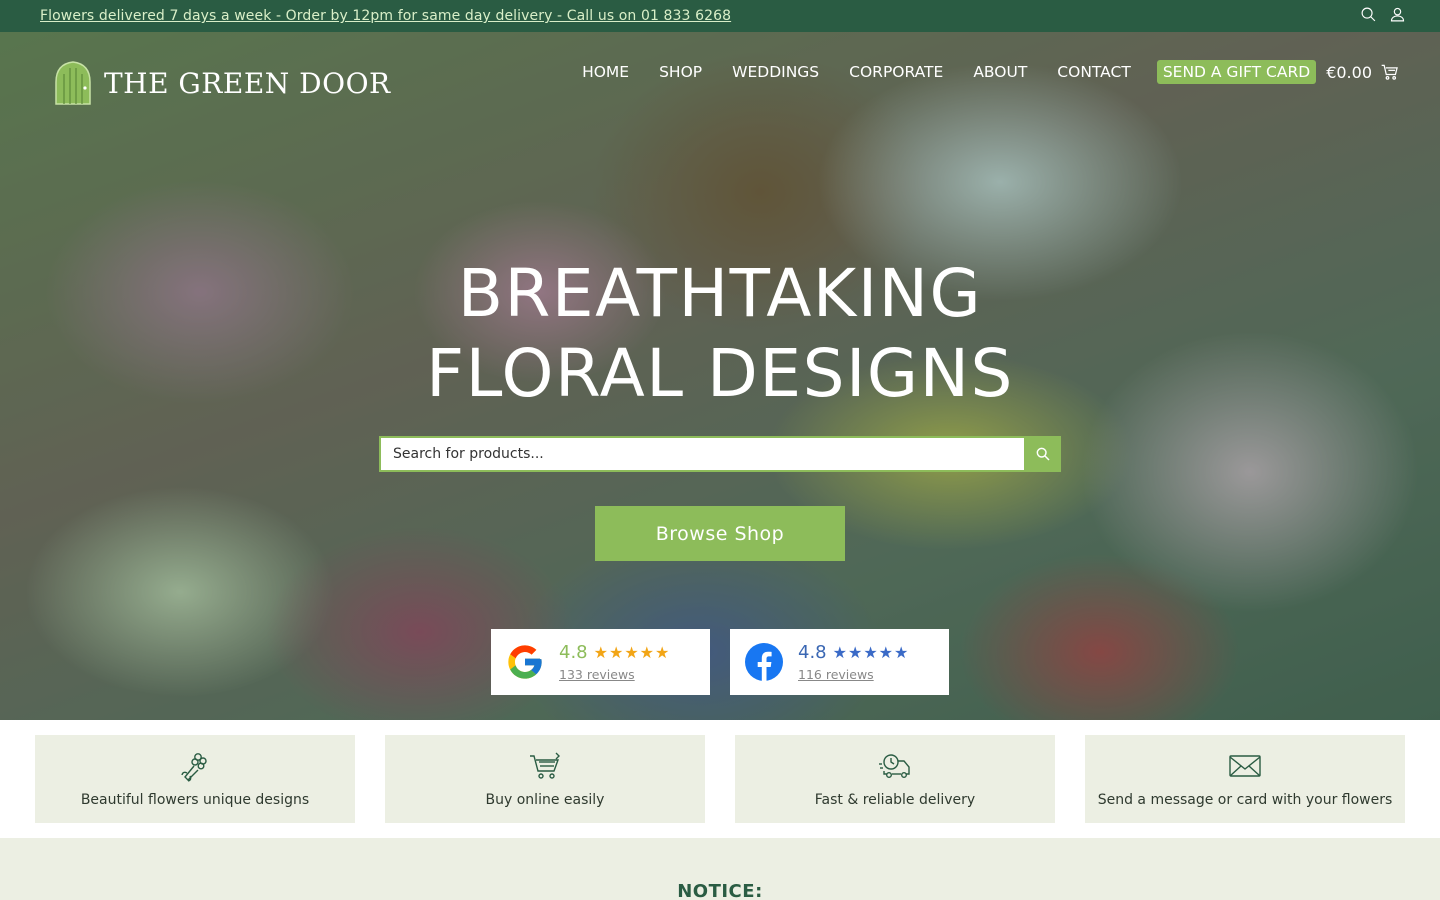 This screenshot has height=900, width=1440. Describe the element at coordinates (853, 674) in the screenshot. I see `facebook-review-count: 116 reviews` at that location.